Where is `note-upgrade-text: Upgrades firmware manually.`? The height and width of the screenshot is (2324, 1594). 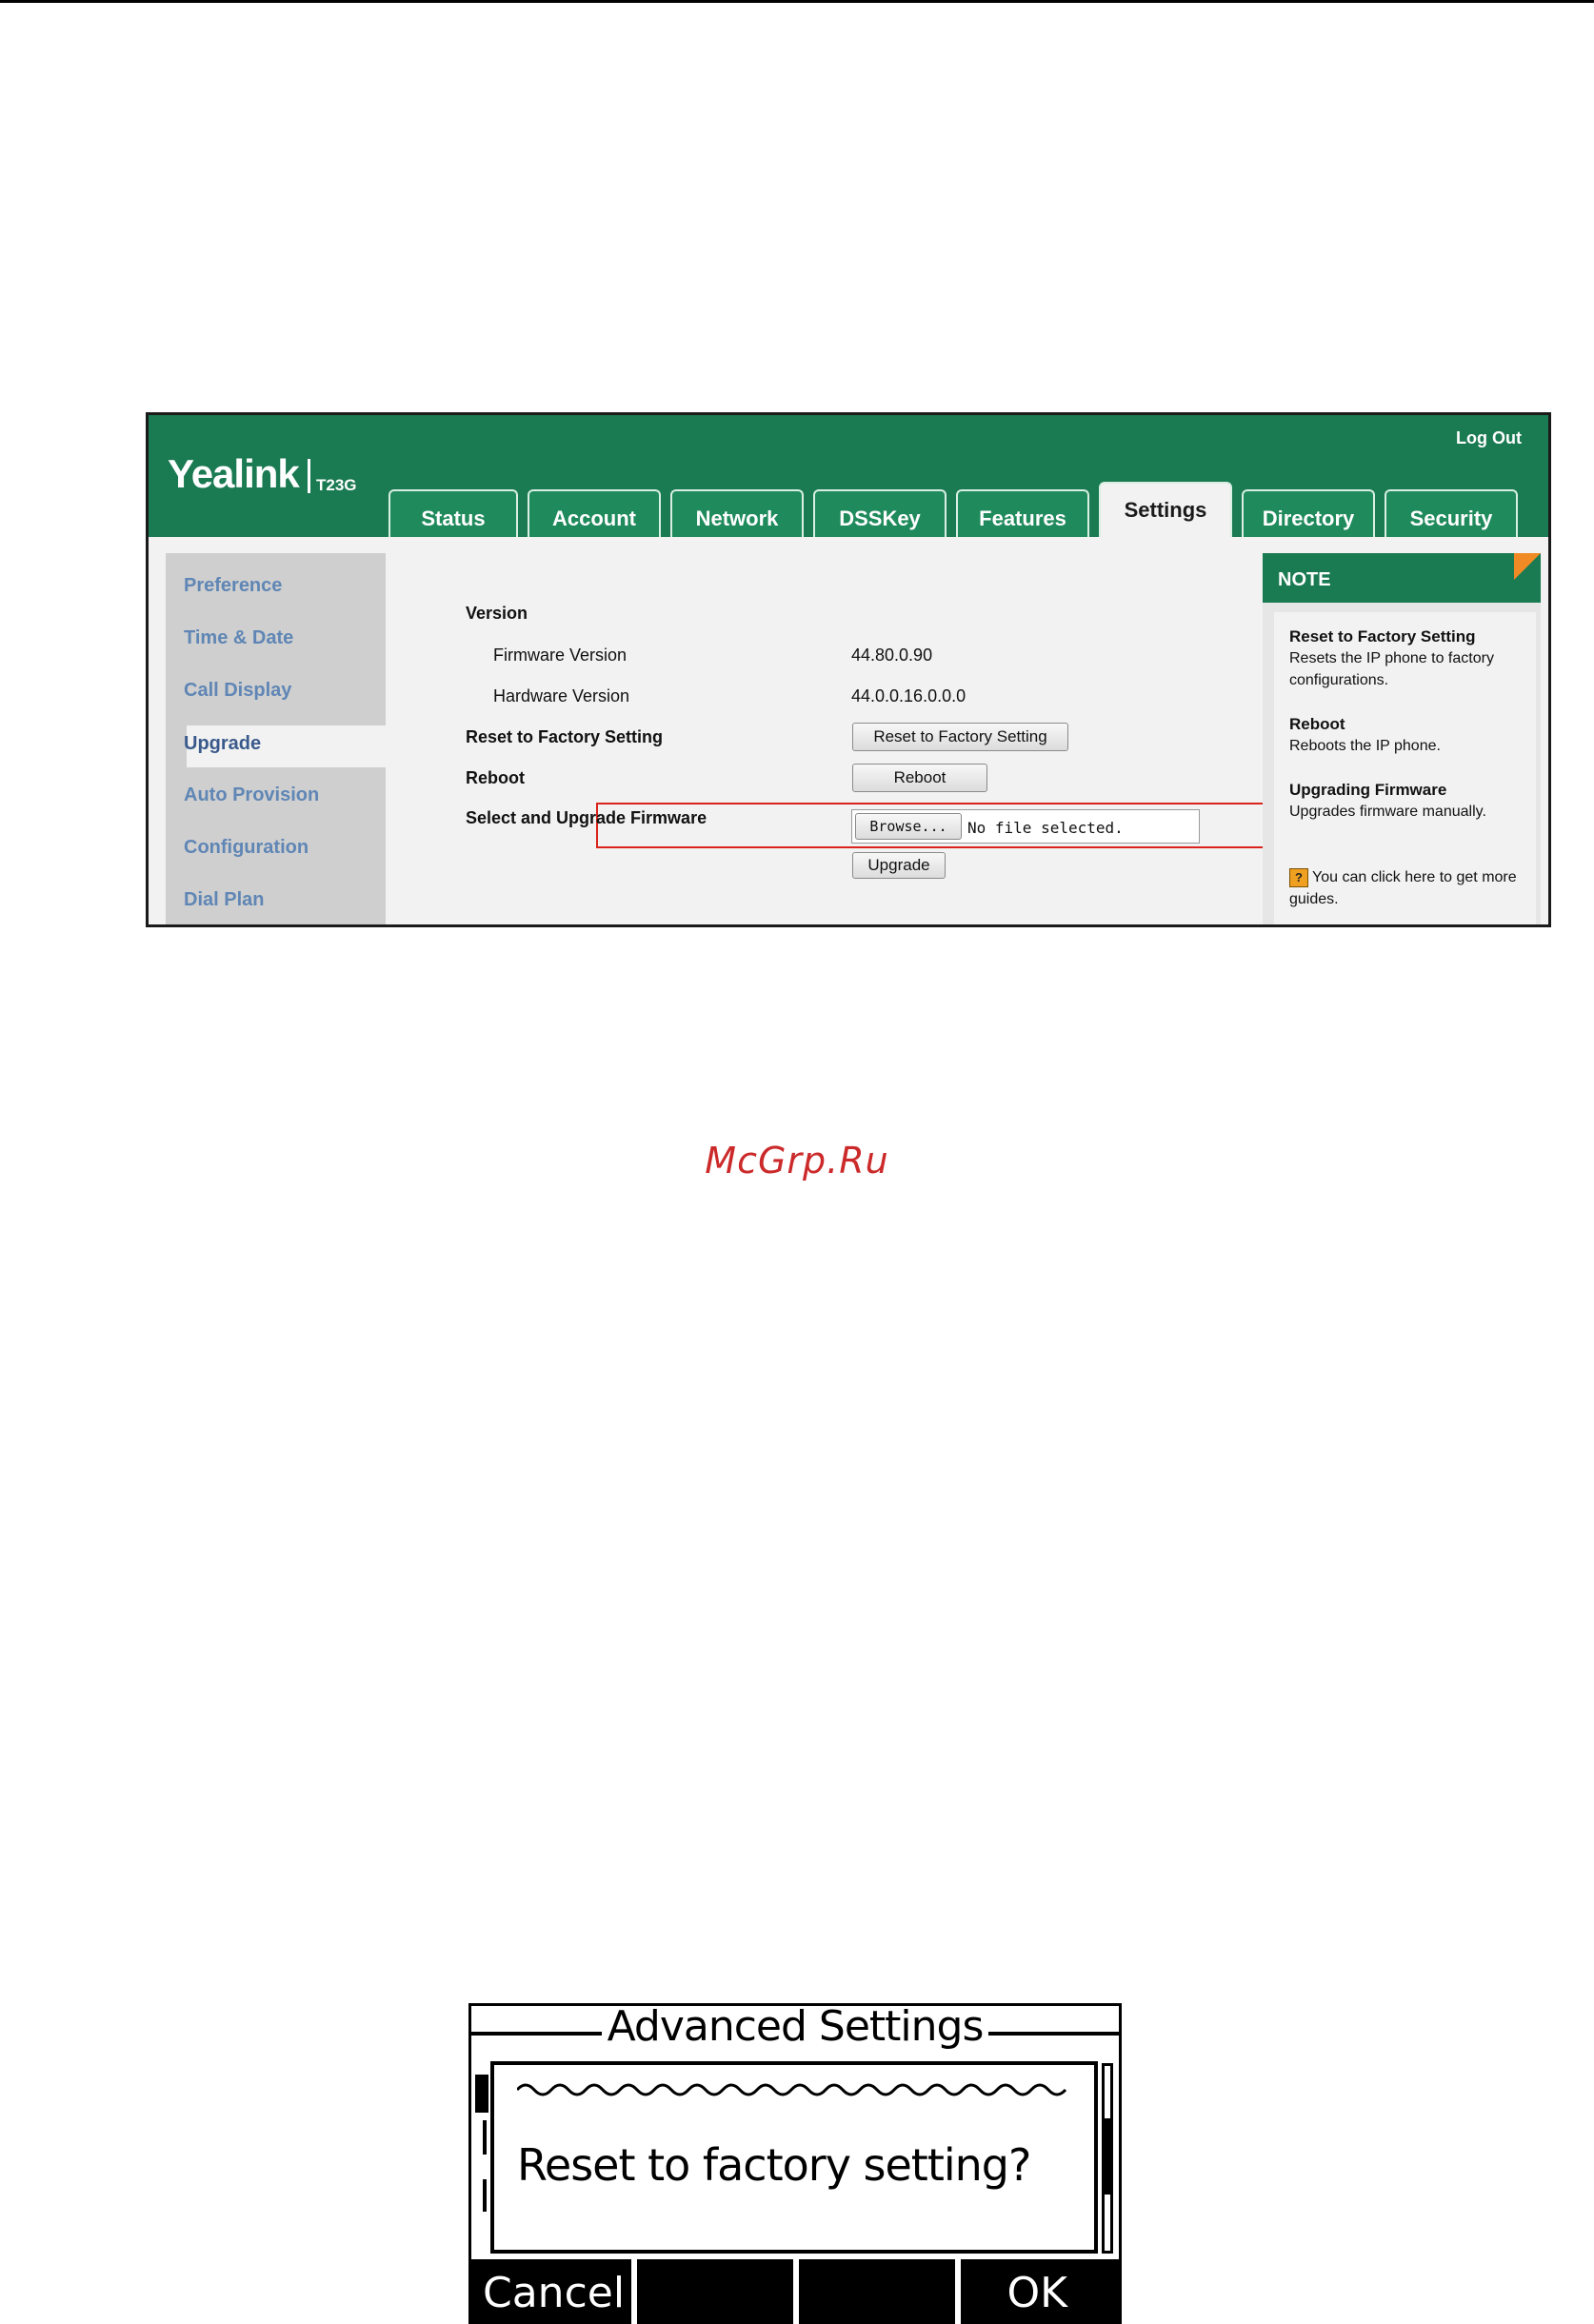 note-upgrade-text: Upgrades firmware manually. is located at coordinates (1387, 812).